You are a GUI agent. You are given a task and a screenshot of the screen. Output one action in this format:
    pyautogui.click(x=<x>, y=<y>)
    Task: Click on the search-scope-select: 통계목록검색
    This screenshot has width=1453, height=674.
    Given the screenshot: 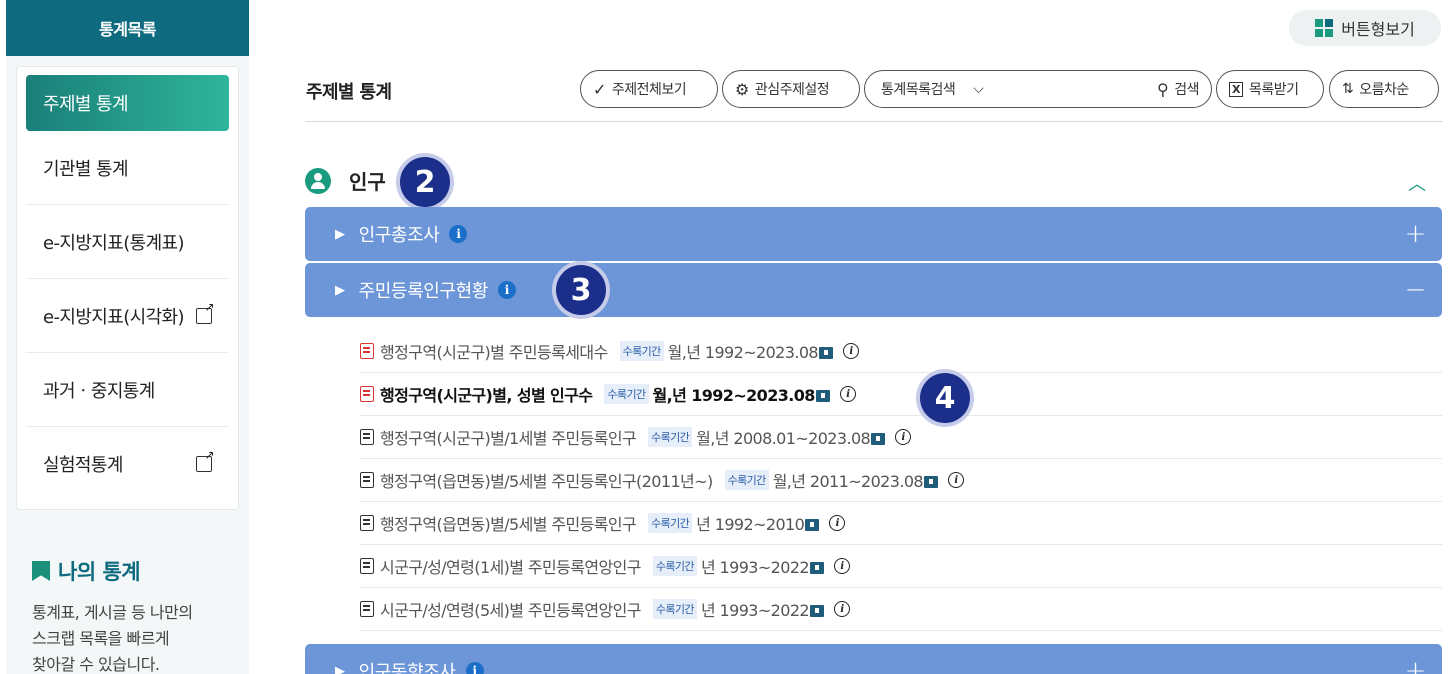 What is the action you would take?
    pyautogui.click(x=918, y=89)
    